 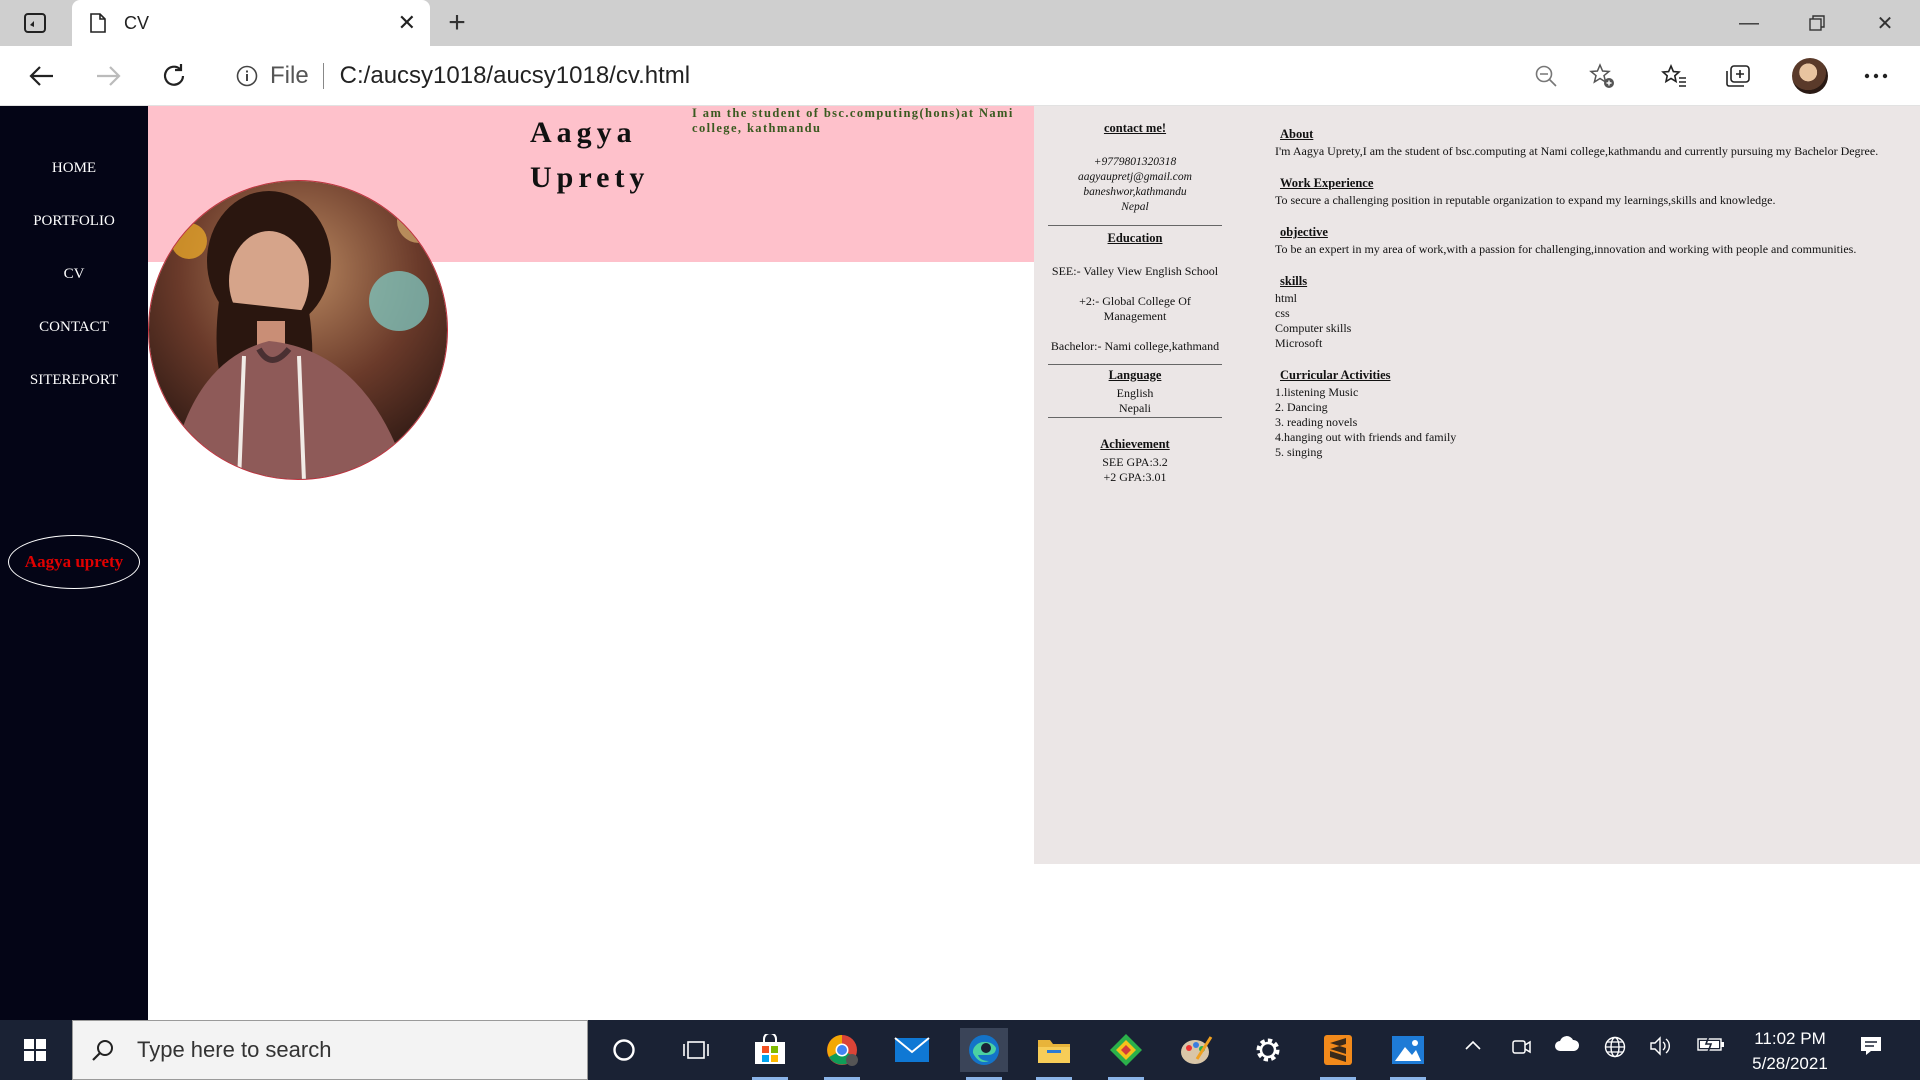 I want to click on tab-close-icon: ✕, so click(x=407, y=23).